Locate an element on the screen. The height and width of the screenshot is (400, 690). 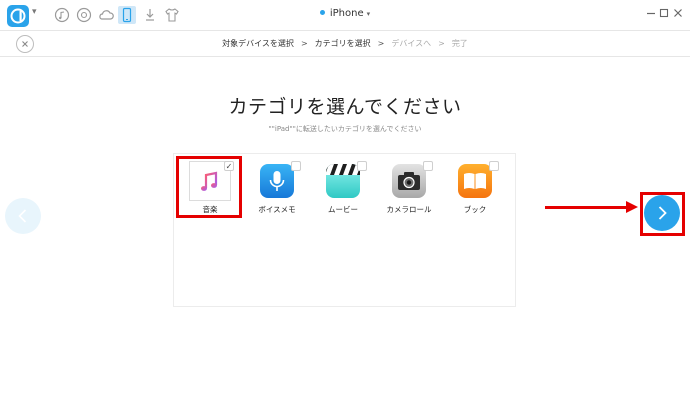
category-books: ブック is located at coordinates (475, 191).